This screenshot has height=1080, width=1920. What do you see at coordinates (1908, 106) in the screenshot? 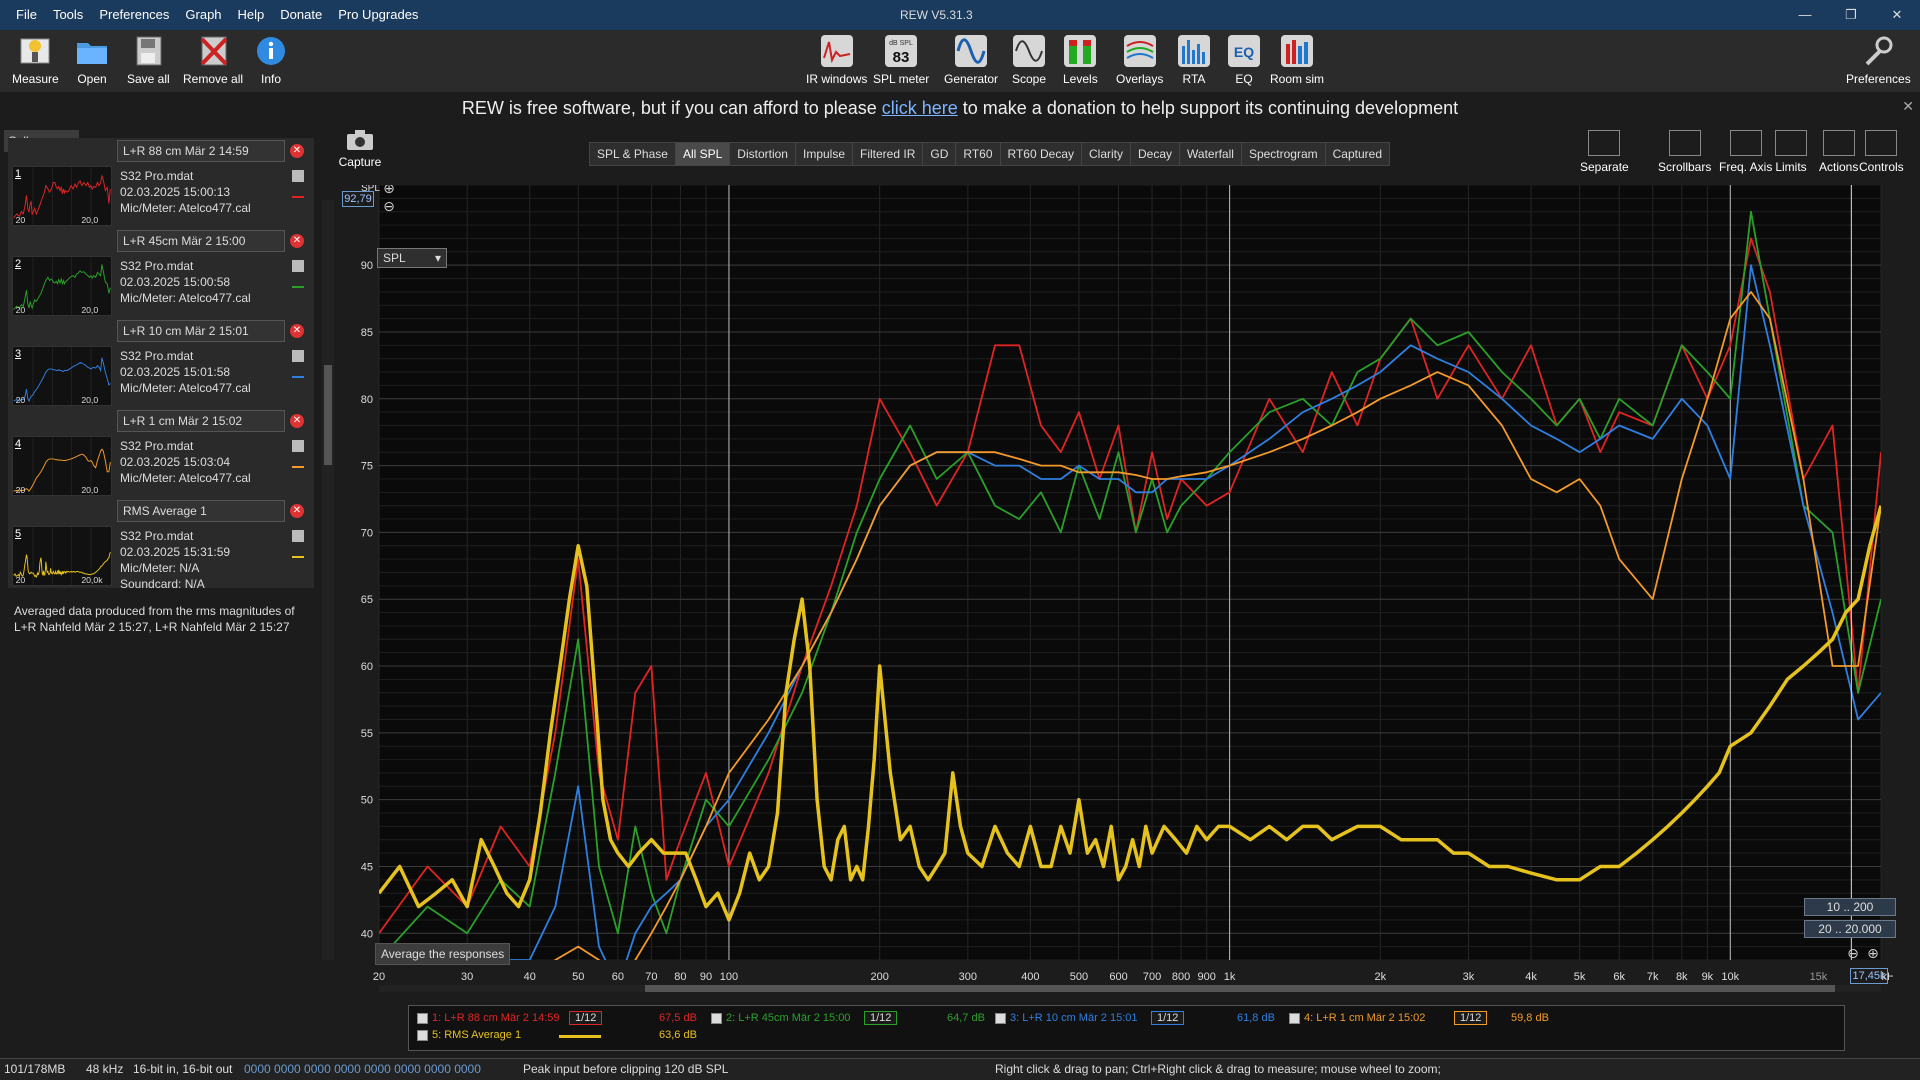
I see `banner-close-icon: ✕` at bounding box center [1908, 106].